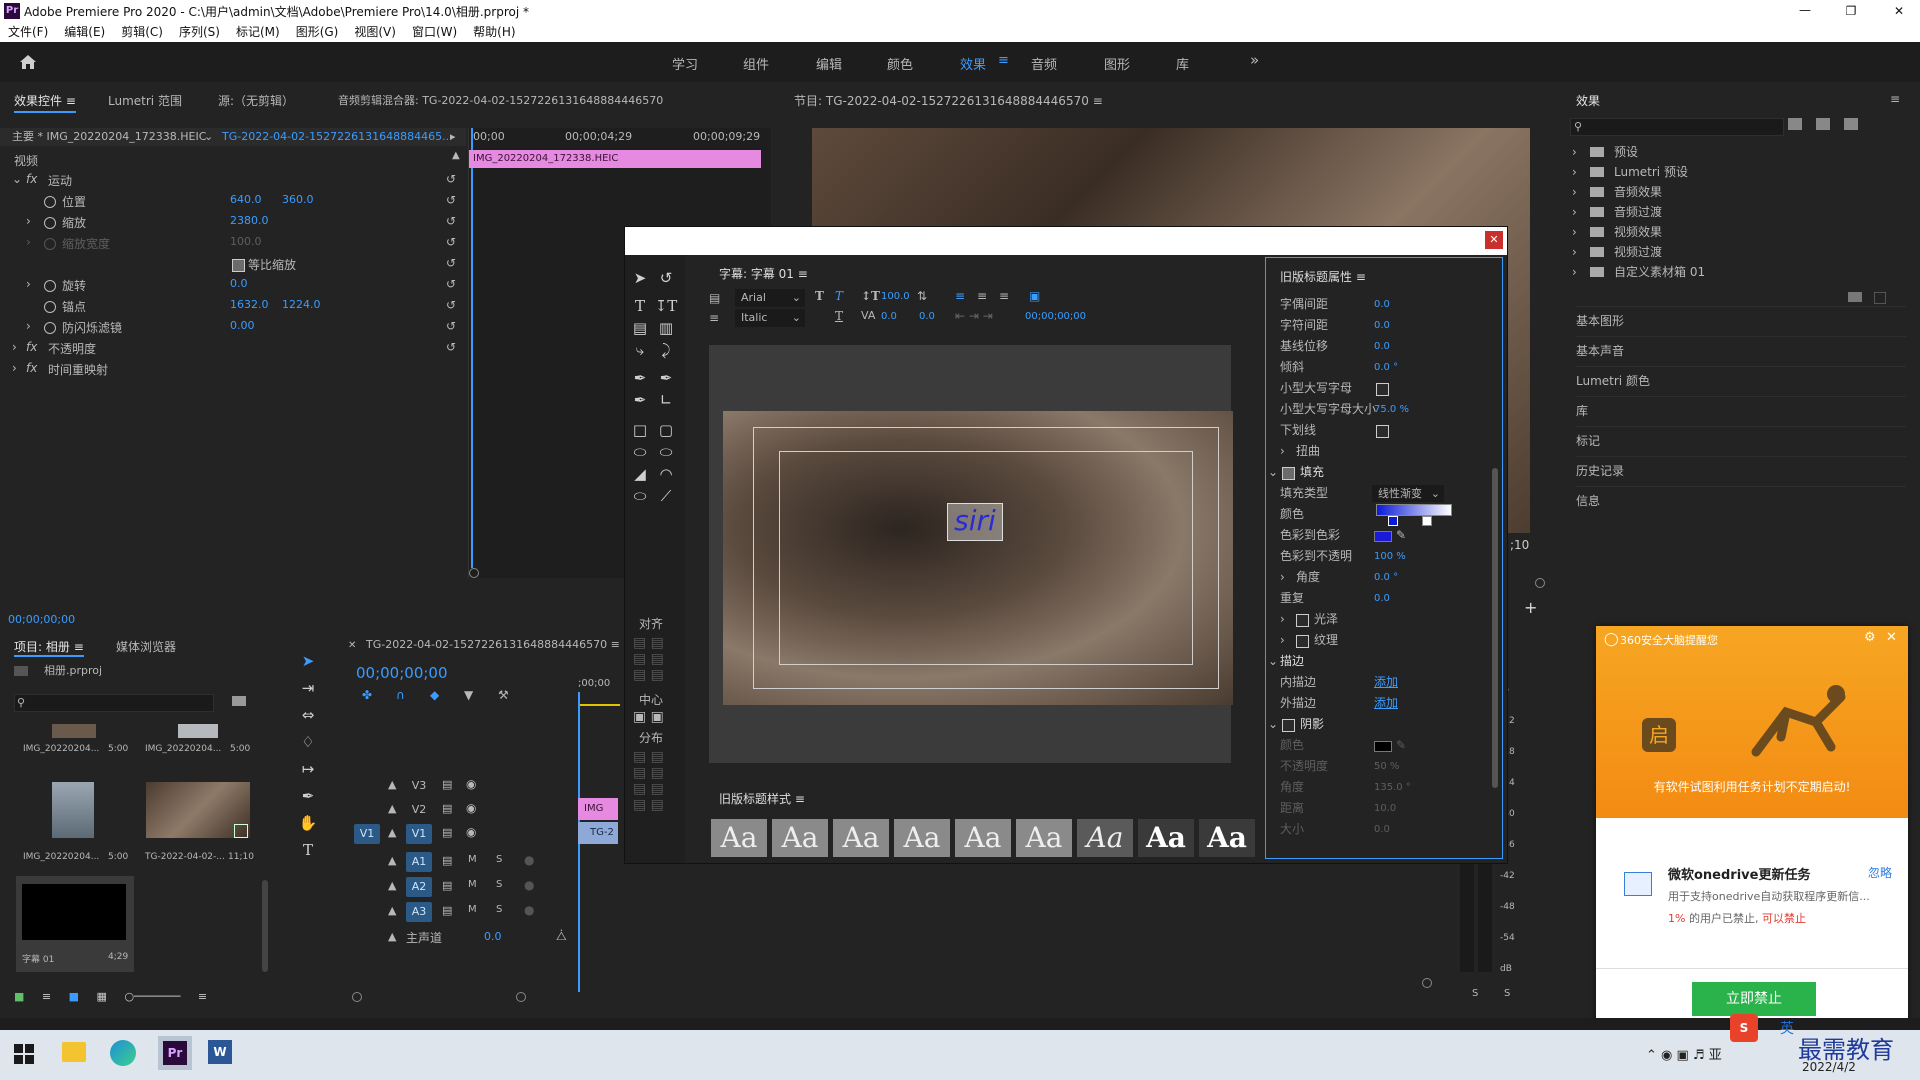  What do you see at coordinates (1386, 703) in the screenshot?
I see `add-stroke-link: 添加` at bounding box center [1386, 703].